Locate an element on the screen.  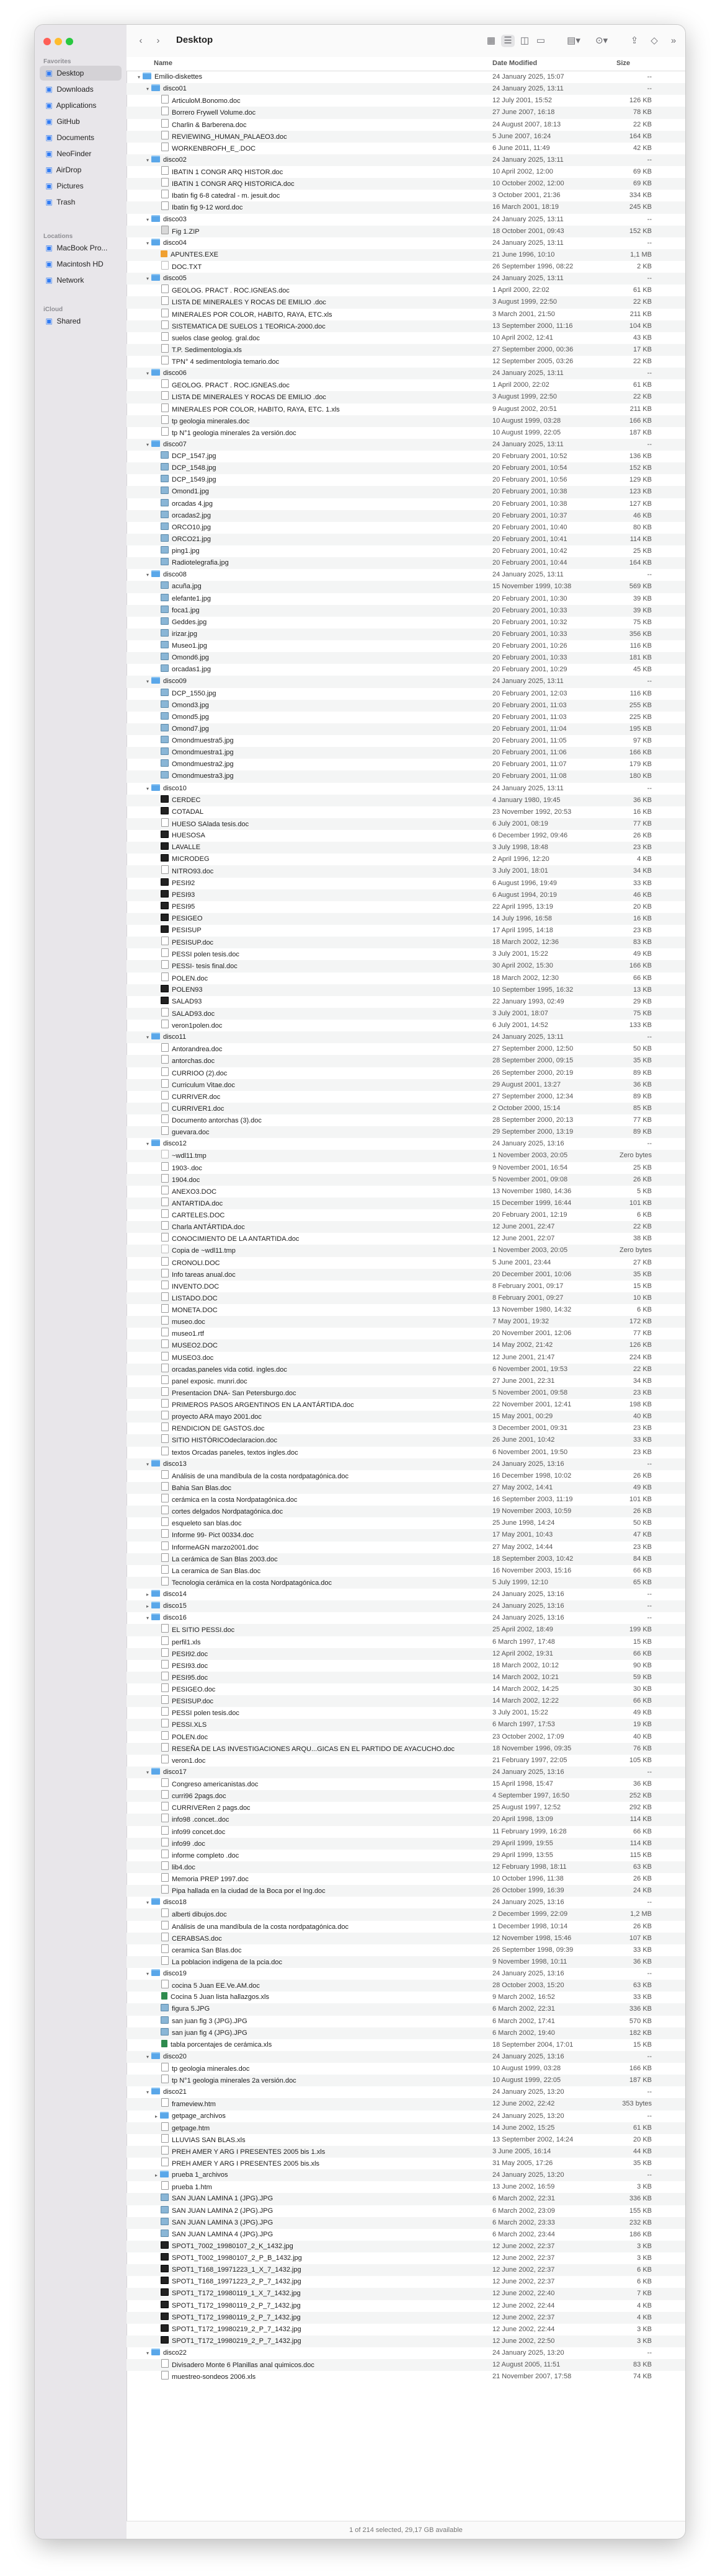
sidebar-item-downloads: ▣ Downloads is located at coordinates (81, 89).